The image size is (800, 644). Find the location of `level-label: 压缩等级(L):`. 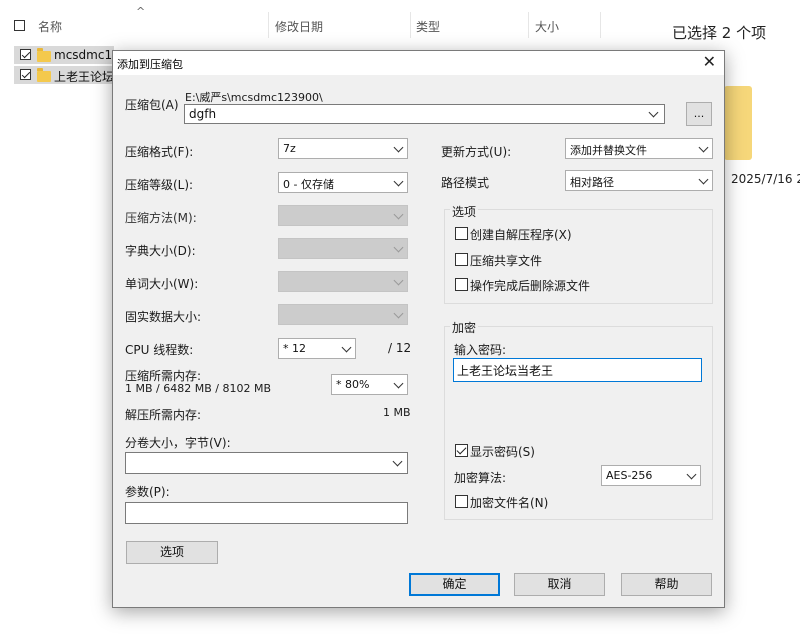

level-label: 压缩等级(L): is located at coordinates (159, 185).